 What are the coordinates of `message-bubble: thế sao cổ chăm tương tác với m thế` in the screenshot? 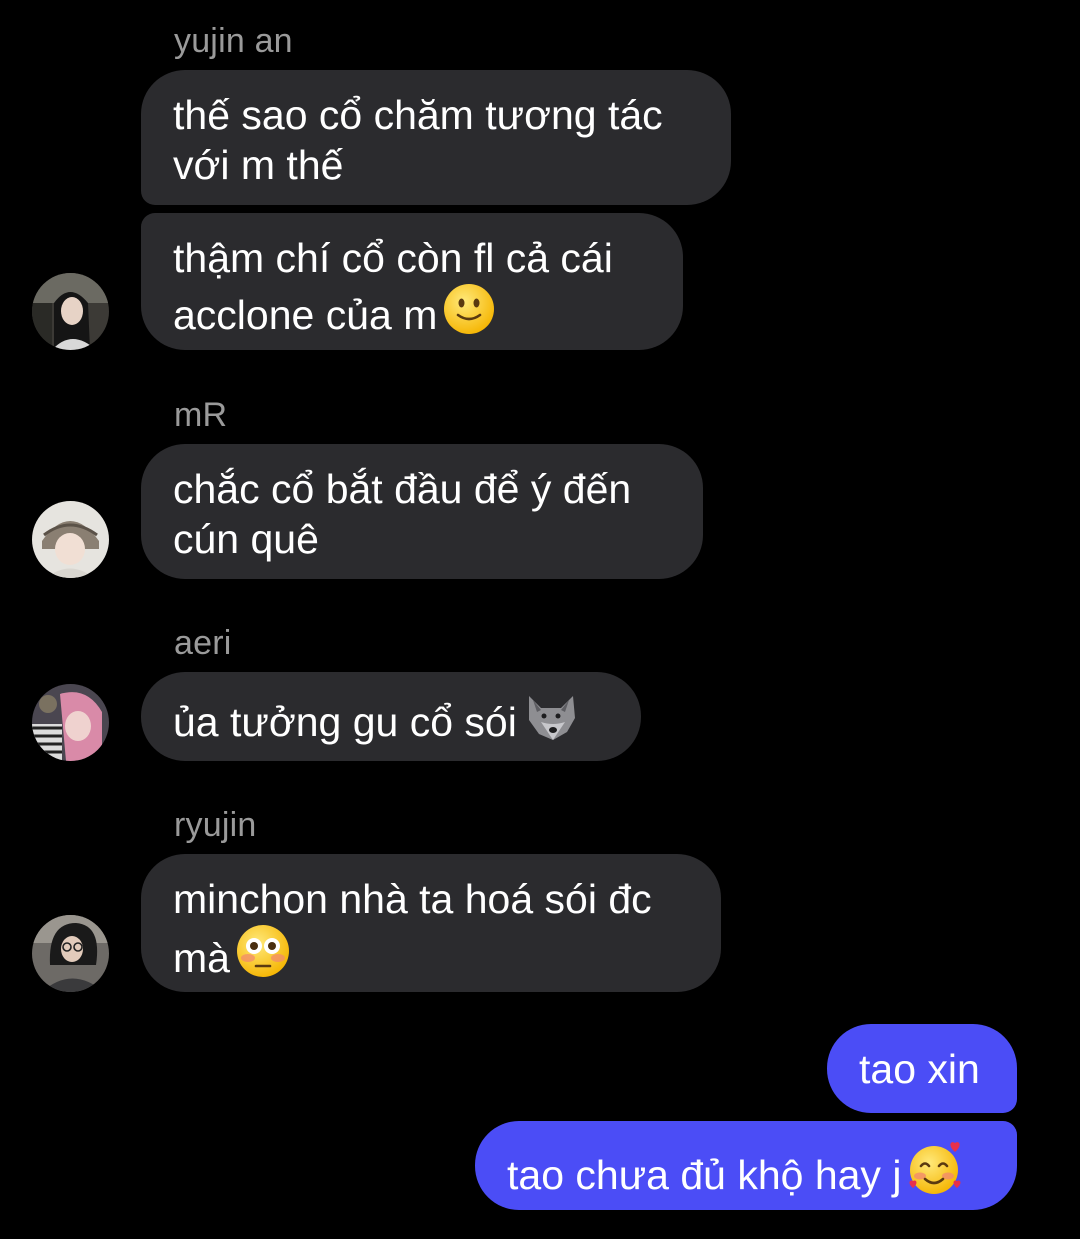 It's located at (436, 137).